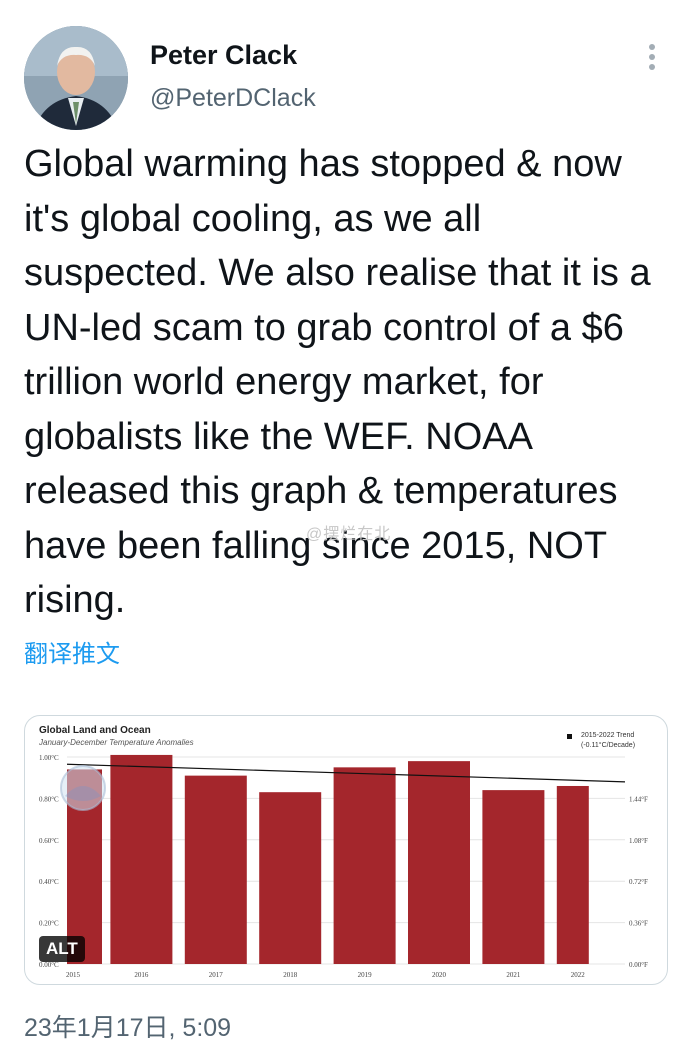 The image size is (690, 1059). What do you see at coordinates (49, 965) in the screenshot?
I see `y-tick-label-left: 0.00°C` at bounding box center [49, 965].